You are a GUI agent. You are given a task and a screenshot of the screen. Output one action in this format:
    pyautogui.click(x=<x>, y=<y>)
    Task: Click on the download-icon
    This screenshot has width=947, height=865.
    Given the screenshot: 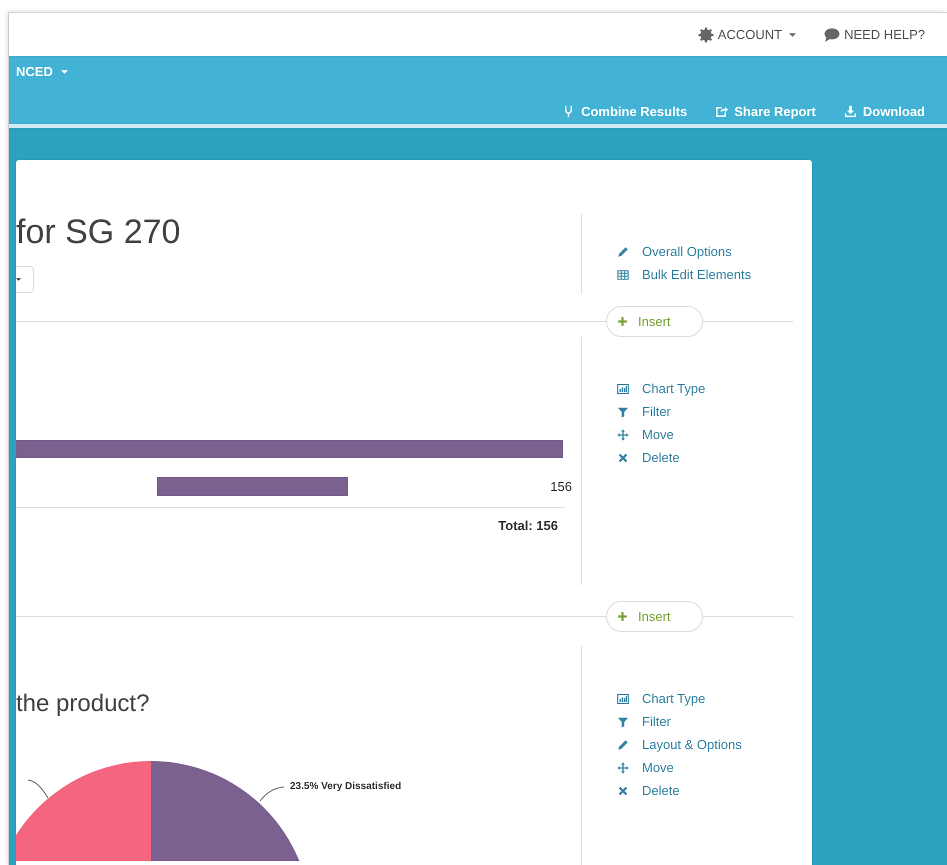 What is the action you would take?
    pyautogui.click(x=850, y=111)
    